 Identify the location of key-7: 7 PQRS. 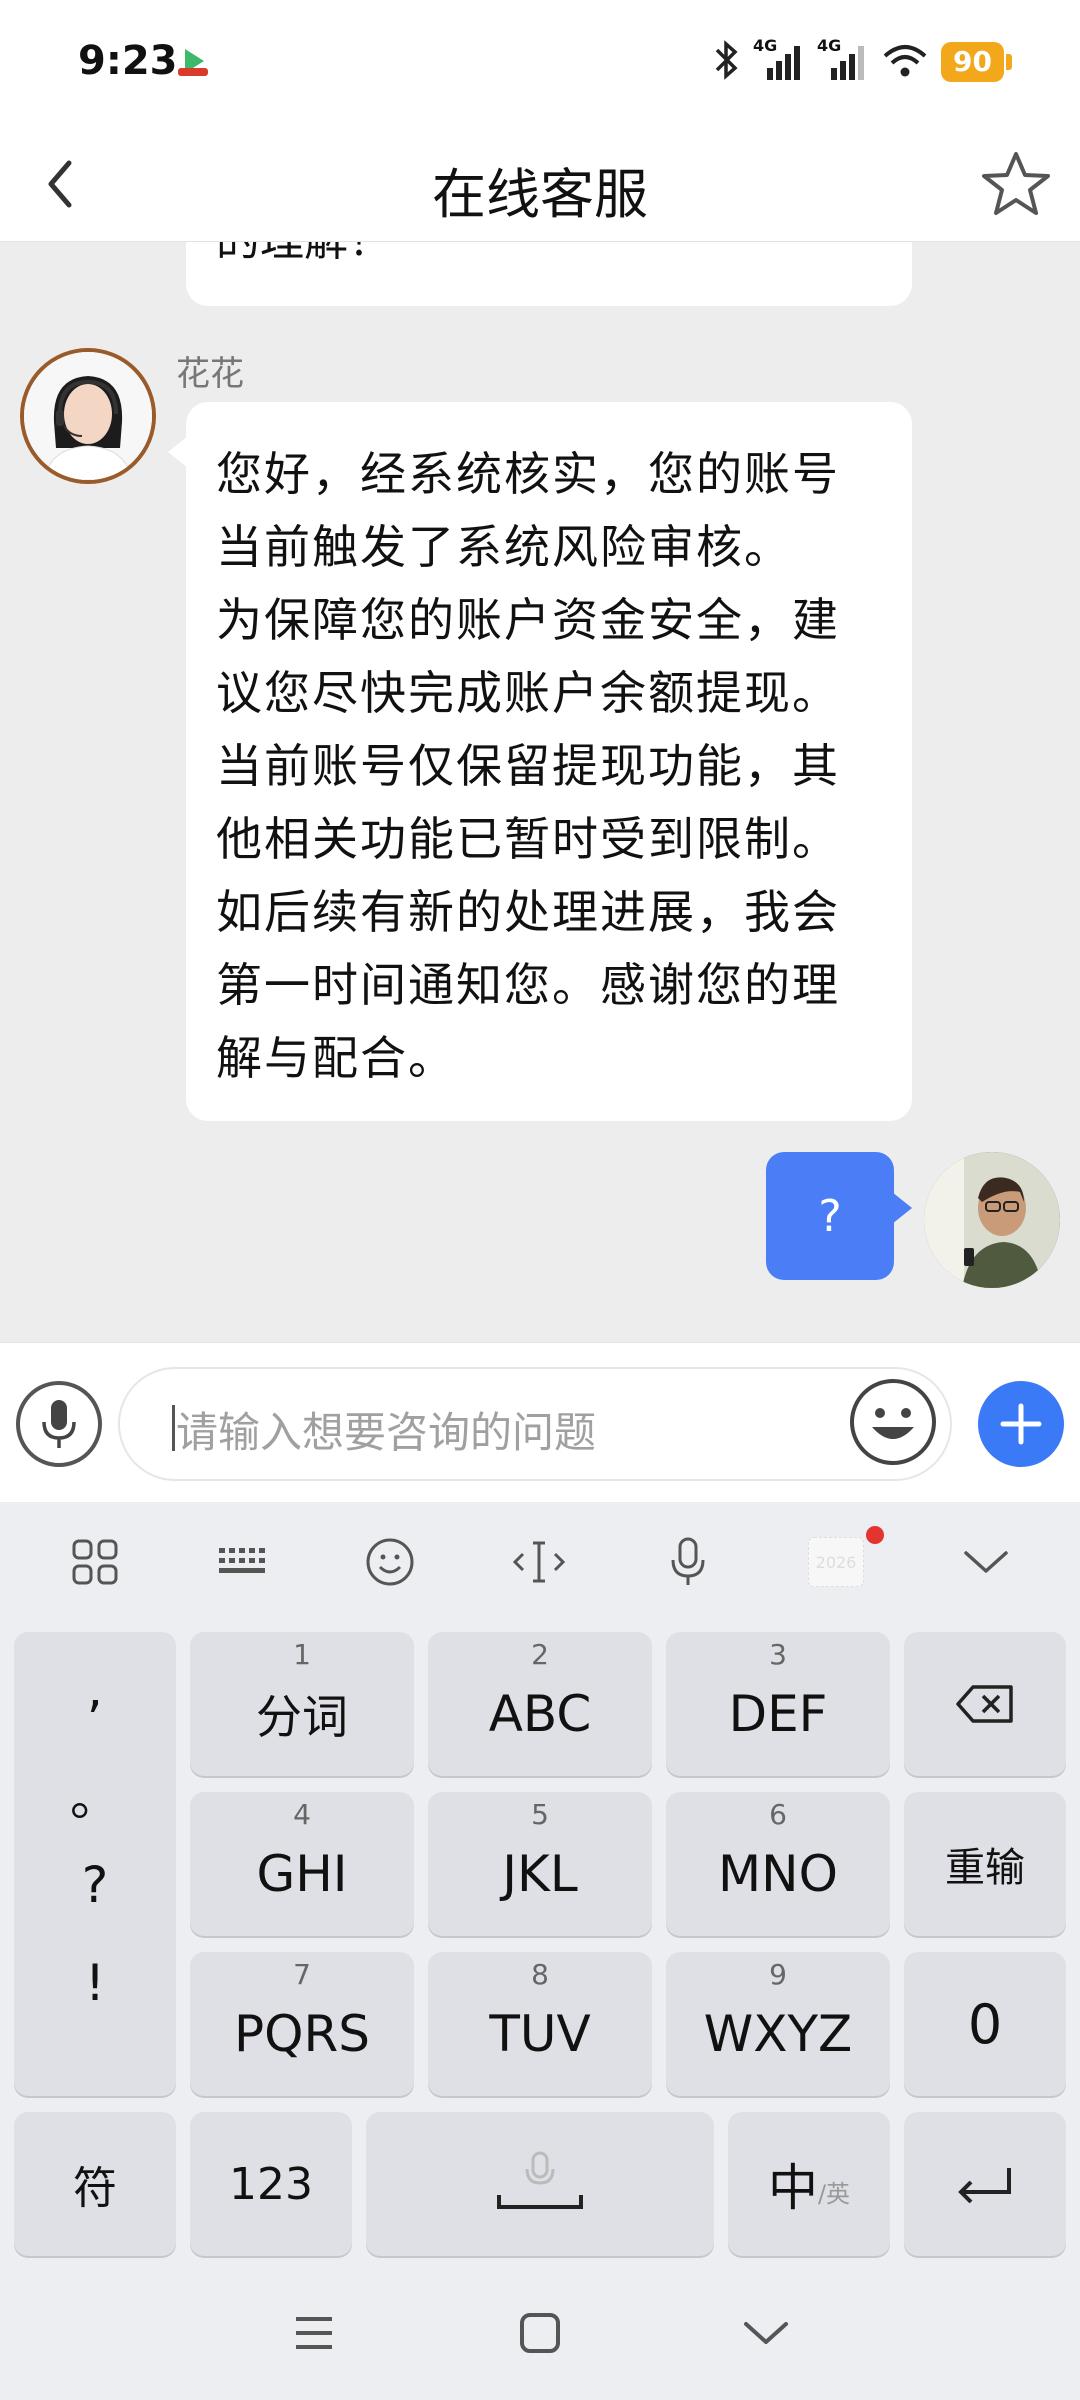
(302, 2024).